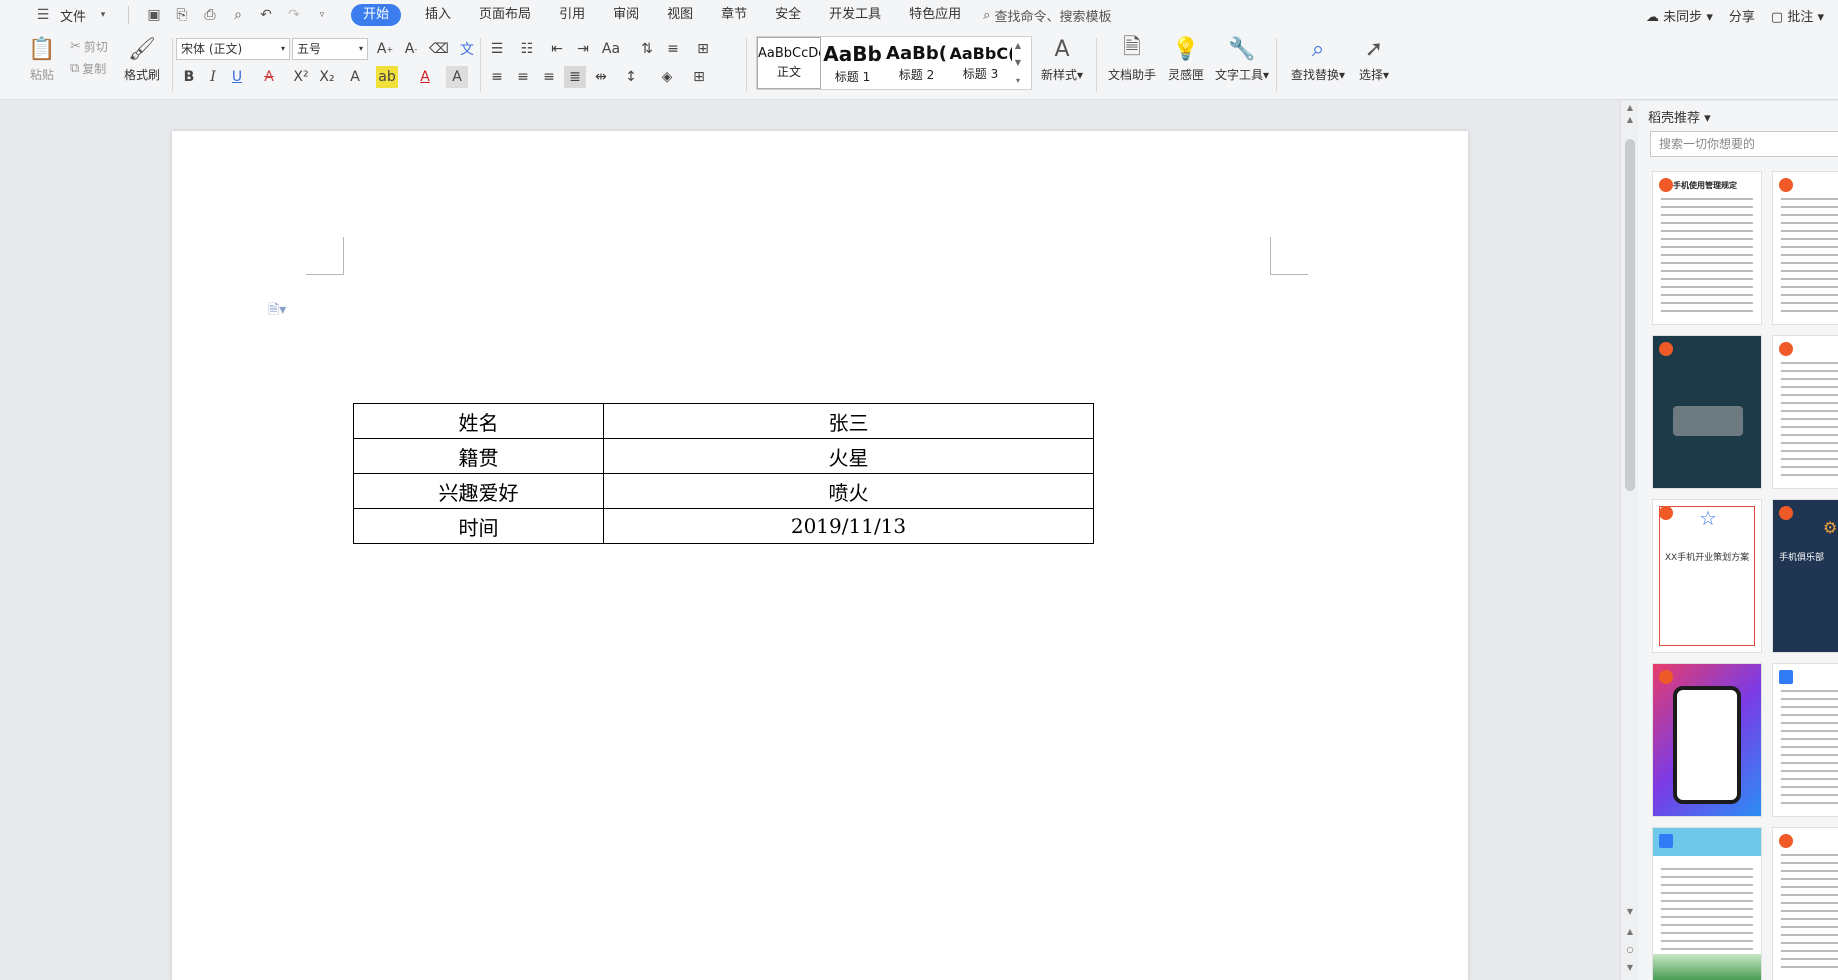 The height and width of the screenshot is (980, 1838). Describe the element at coordinates (1018, 63) in the screenshot. I see `gallery-scroll: ▲ ▼ ▾` at that location.